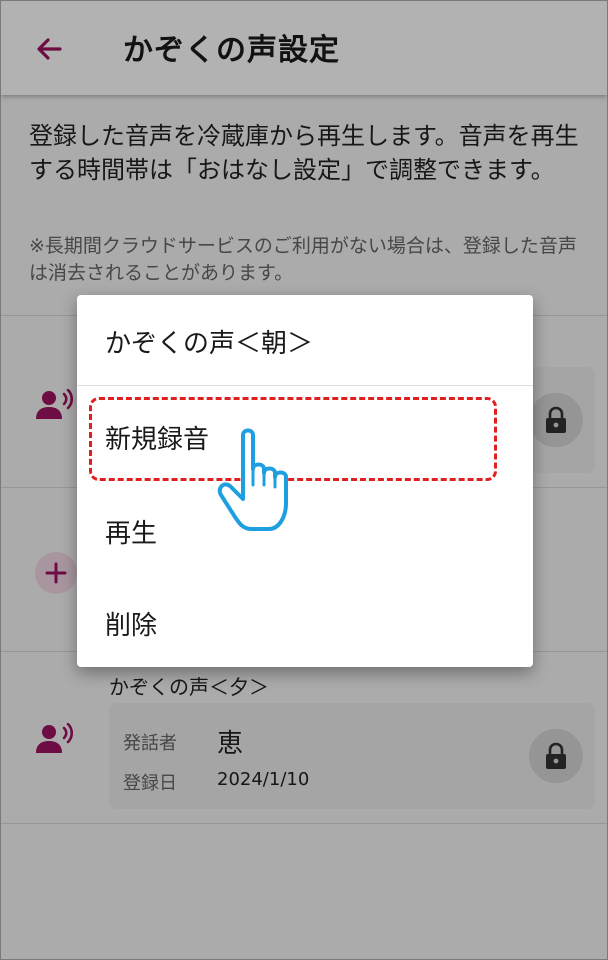 The width and height of the screenshot is (608, 960). What do you see at coordinates (209, 344) in the screenshot?
I see `dialog-title: かぞくの声＜朝＞` at bounding box center [209, 344].